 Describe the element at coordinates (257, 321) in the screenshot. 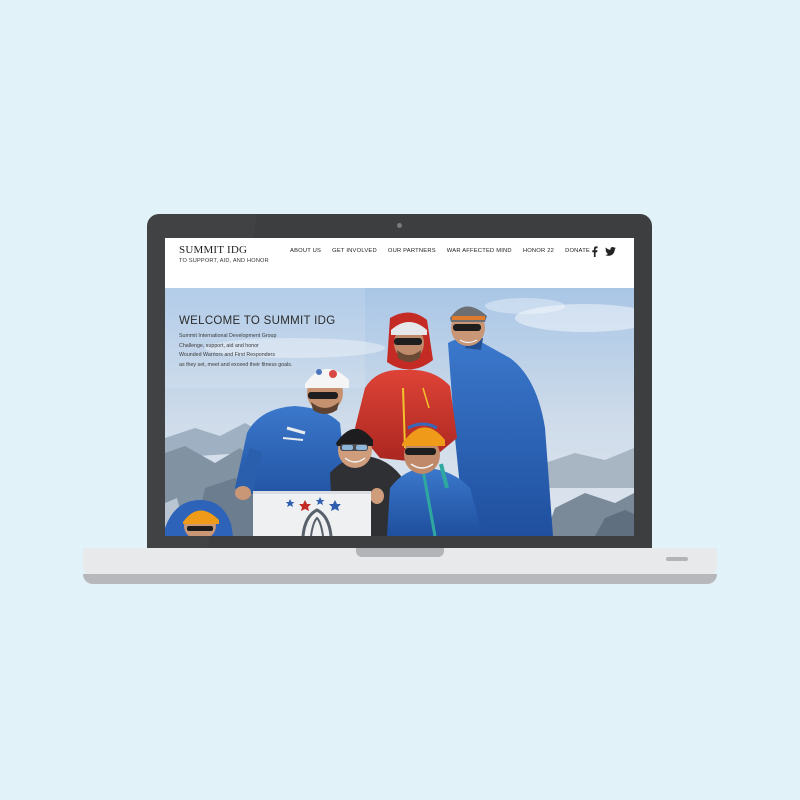

I see `hero-title: WELCOME TO SUMMIT IDG` at that location.